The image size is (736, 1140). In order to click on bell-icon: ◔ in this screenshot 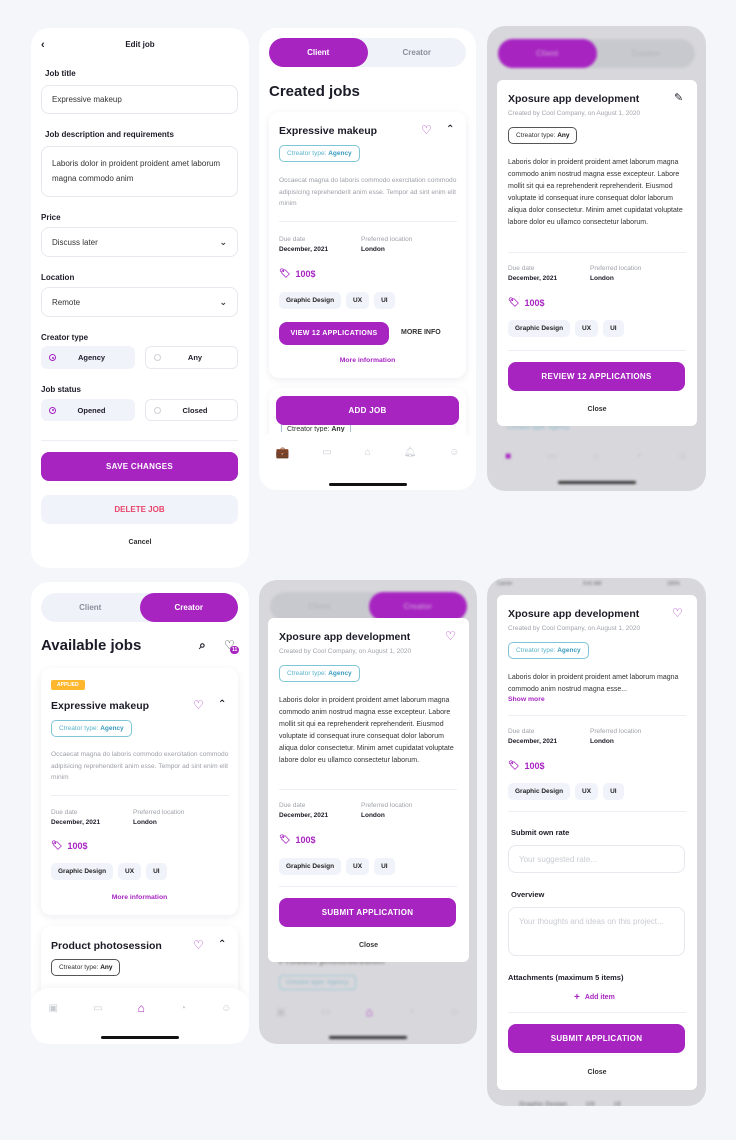, I will do `click(183, 1008)`.